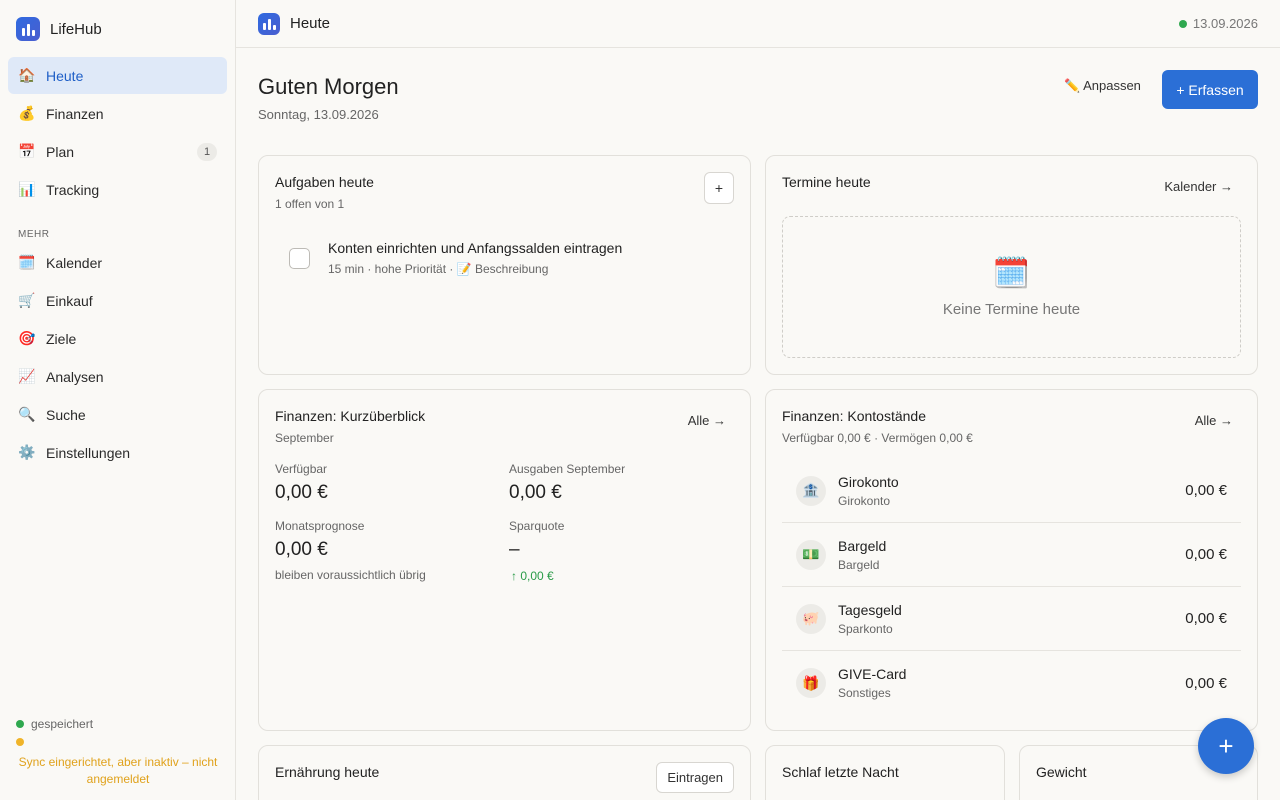 The height and width of the screenshot is (800, 1280). I want to click on cash-icon: 💵, so click(811, 554).